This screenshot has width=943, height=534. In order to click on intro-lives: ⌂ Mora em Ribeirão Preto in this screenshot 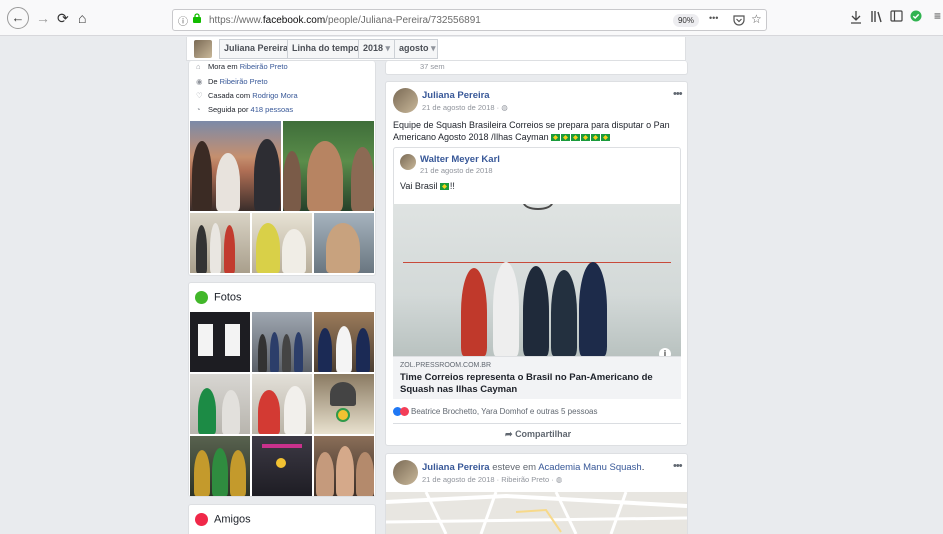, I will do `click(242, 66)`.